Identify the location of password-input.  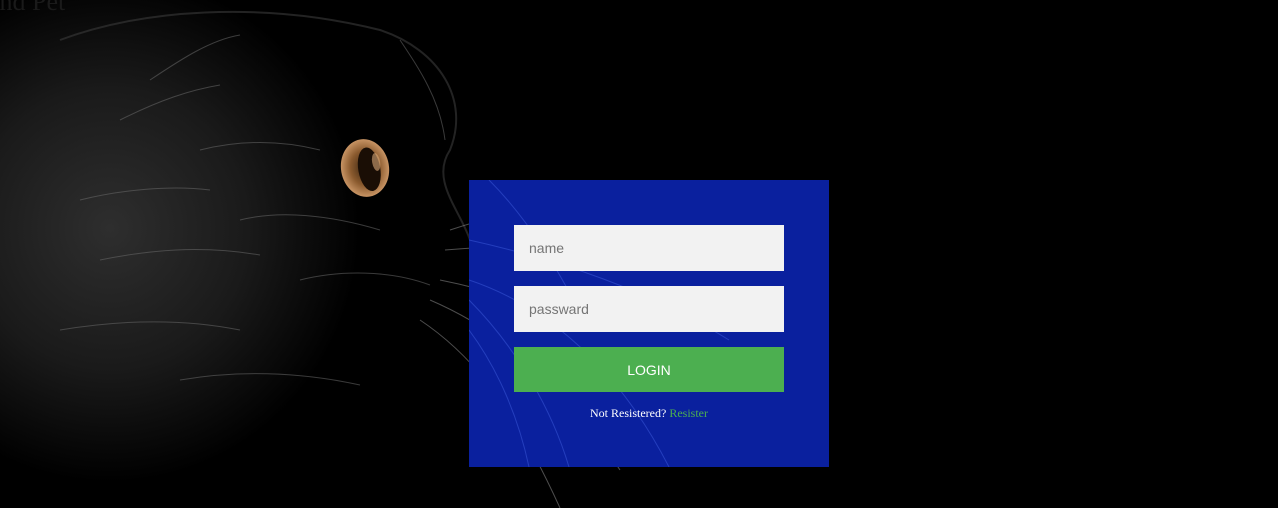
(649, 309).